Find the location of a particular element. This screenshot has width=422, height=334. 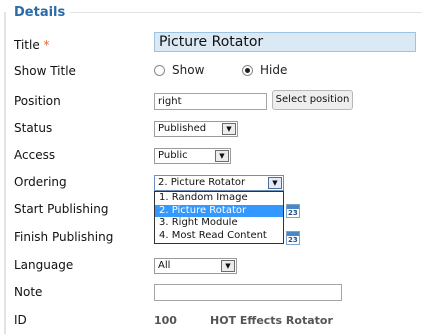

position-input: right is located at coordinates (210, 101).